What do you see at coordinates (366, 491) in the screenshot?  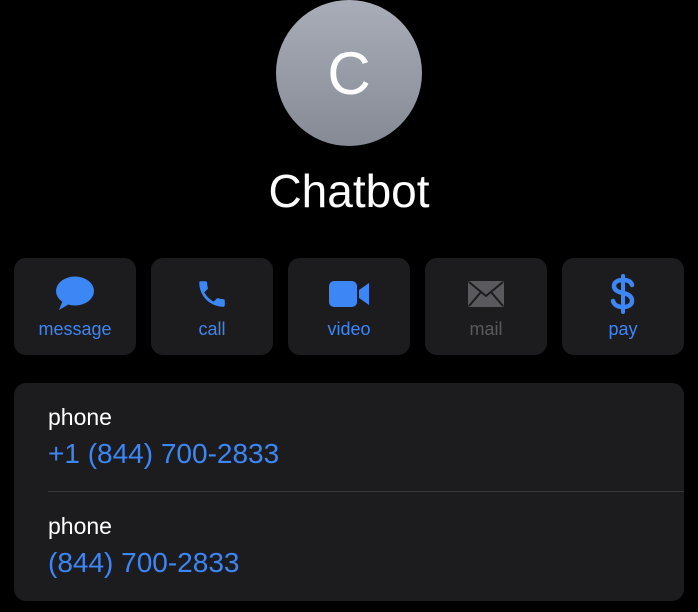 I see `row-divider` at bounding box center [366, 491].